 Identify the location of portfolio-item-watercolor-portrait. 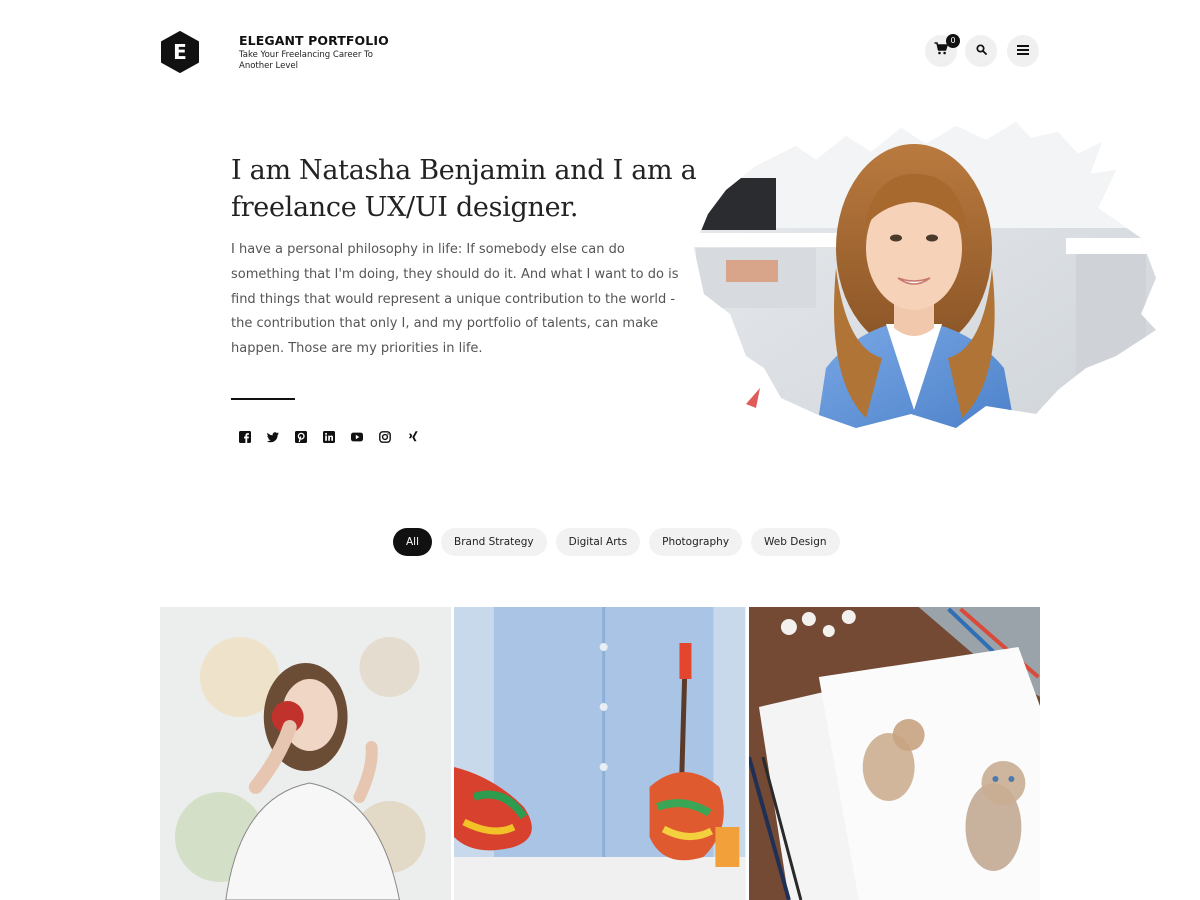
(306, 753).